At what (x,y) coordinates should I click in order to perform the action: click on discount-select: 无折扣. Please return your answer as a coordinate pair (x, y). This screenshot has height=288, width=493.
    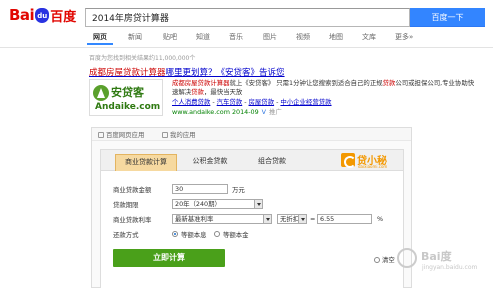
    Looking at the image, I should click on (292, 219).